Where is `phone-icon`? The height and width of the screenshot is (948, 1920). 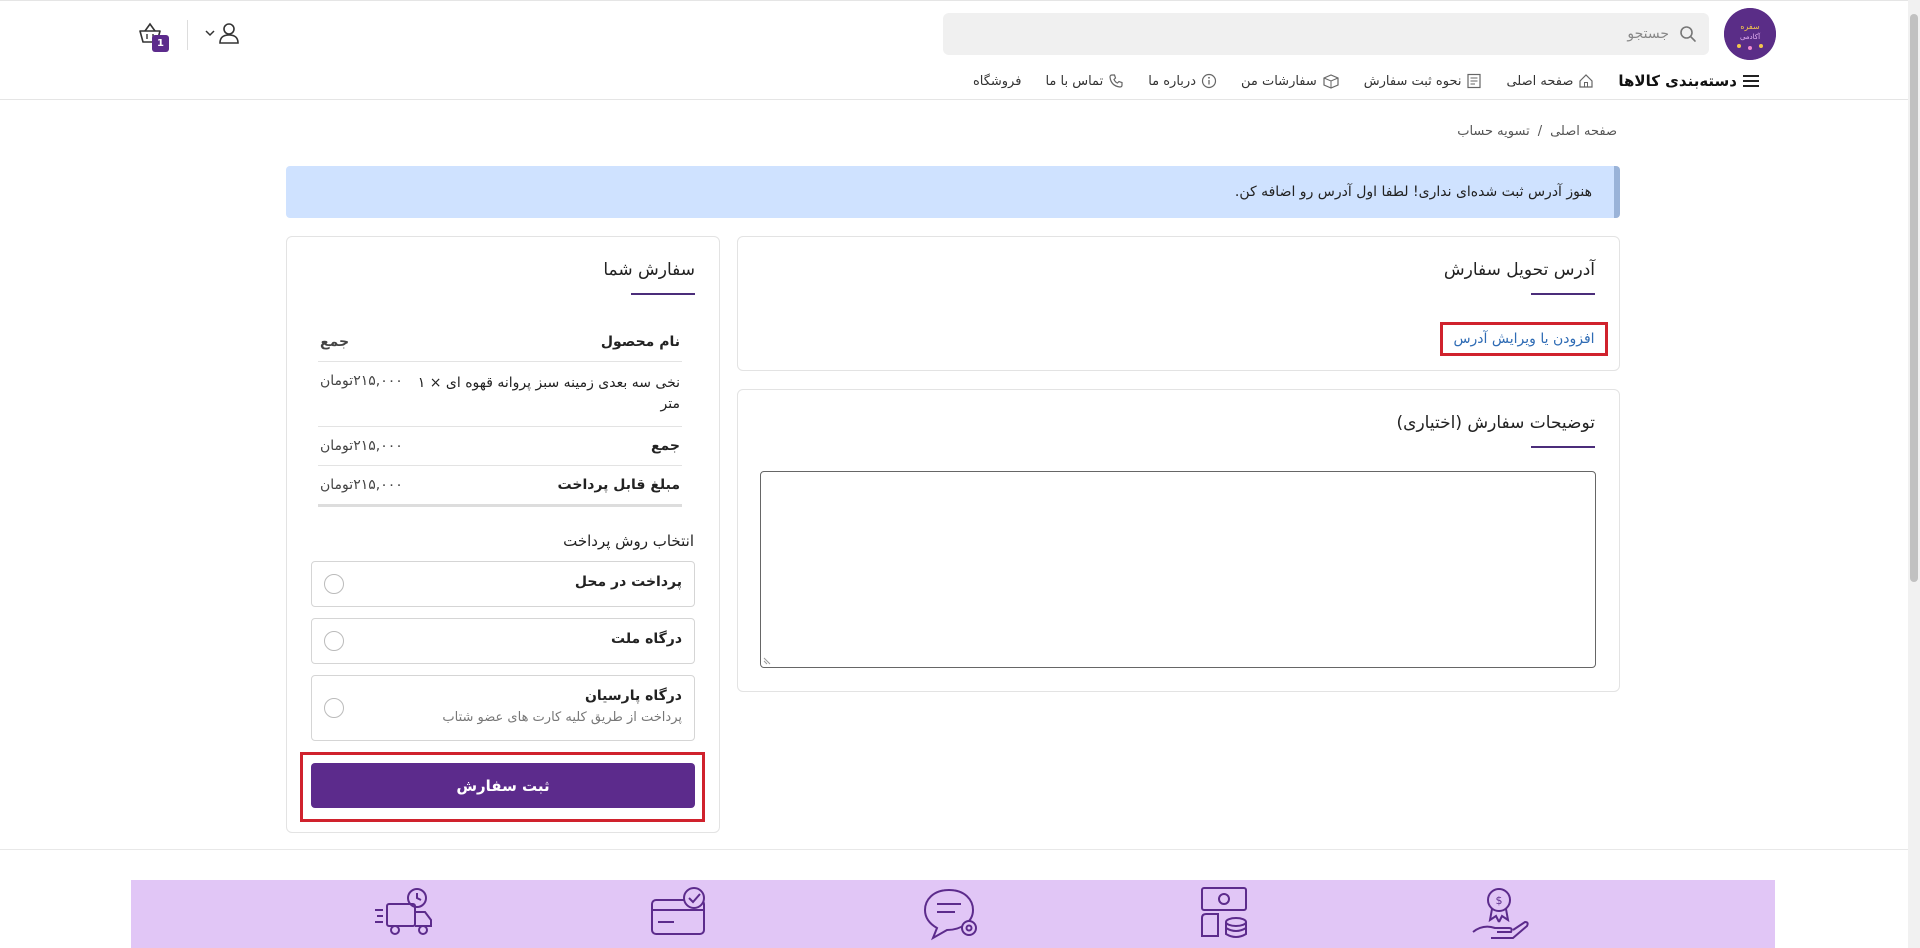
phone-icon is located at coordinates (1116, 81).